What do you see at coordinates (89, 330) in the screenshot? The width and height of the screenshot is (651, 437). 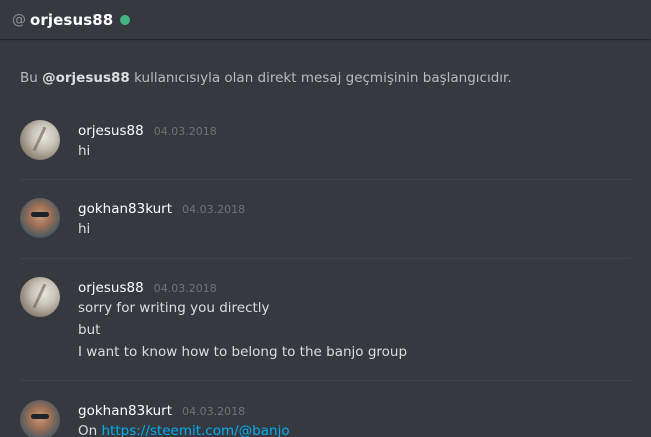 I see `message-text: but` at bounding box center [89, 330].